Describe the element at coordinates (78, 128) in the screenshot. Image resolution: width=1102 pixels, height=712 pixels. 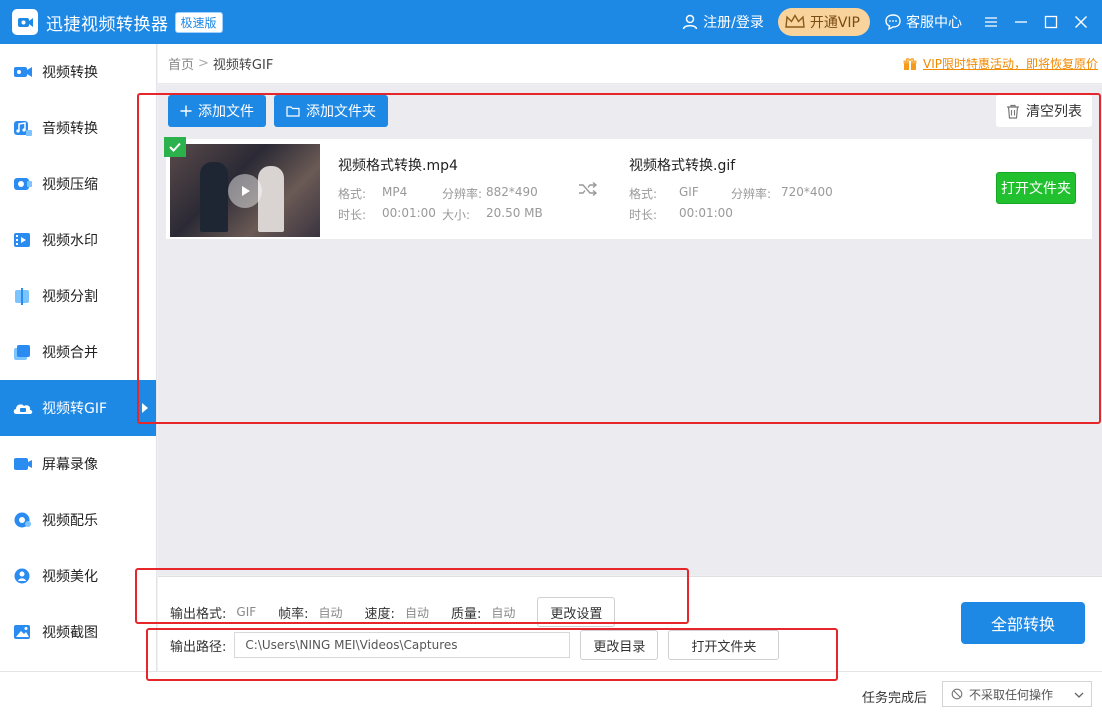
I see `sidebar-item-audio-convert: 音频转换` at that location.